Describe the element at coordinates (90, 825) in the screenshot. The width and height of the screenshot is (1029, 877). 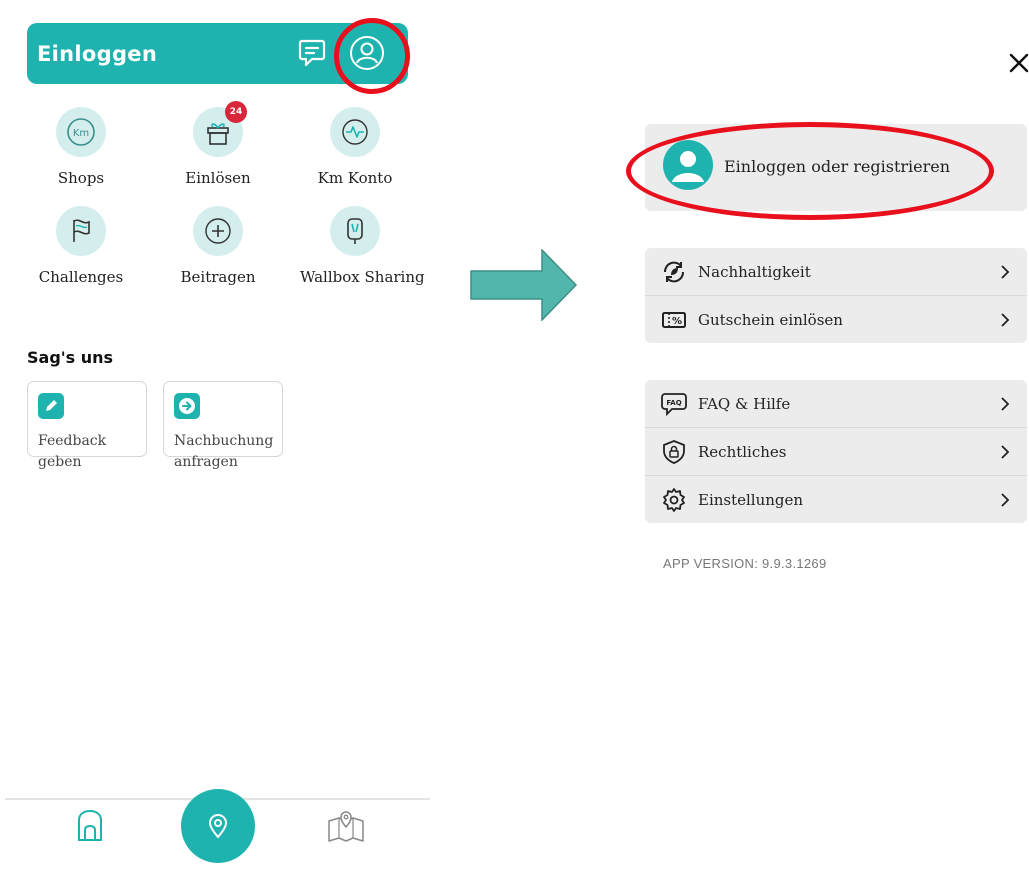
I see `home-icon` at that location.